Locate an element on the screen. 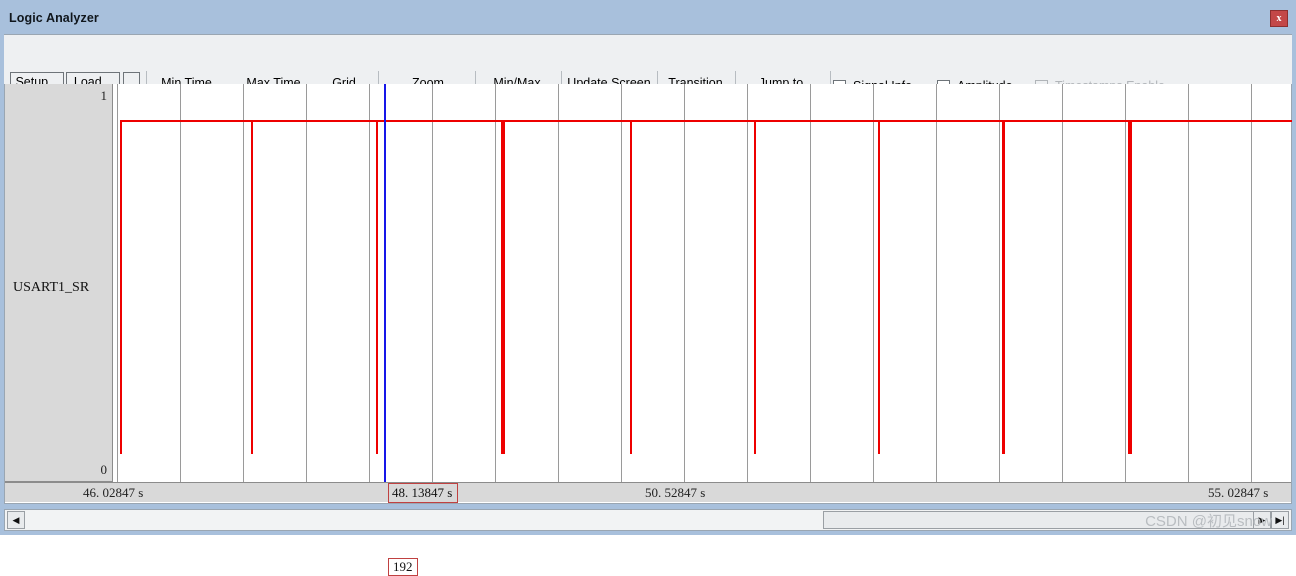  signal-high-level-trace is located at coordinates (706, 121).